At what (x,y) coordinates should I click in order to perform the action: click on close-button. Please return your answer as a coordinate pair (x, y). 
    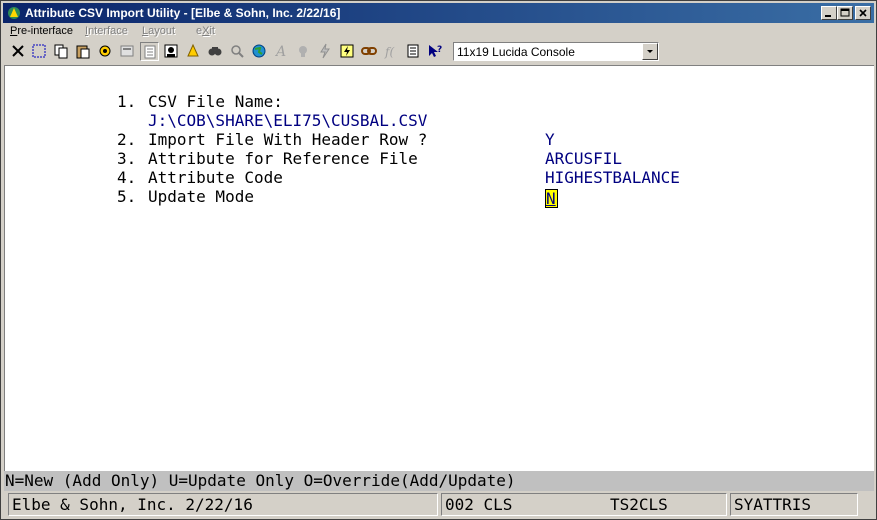
    Looking at the image, I should click on (863, 13).